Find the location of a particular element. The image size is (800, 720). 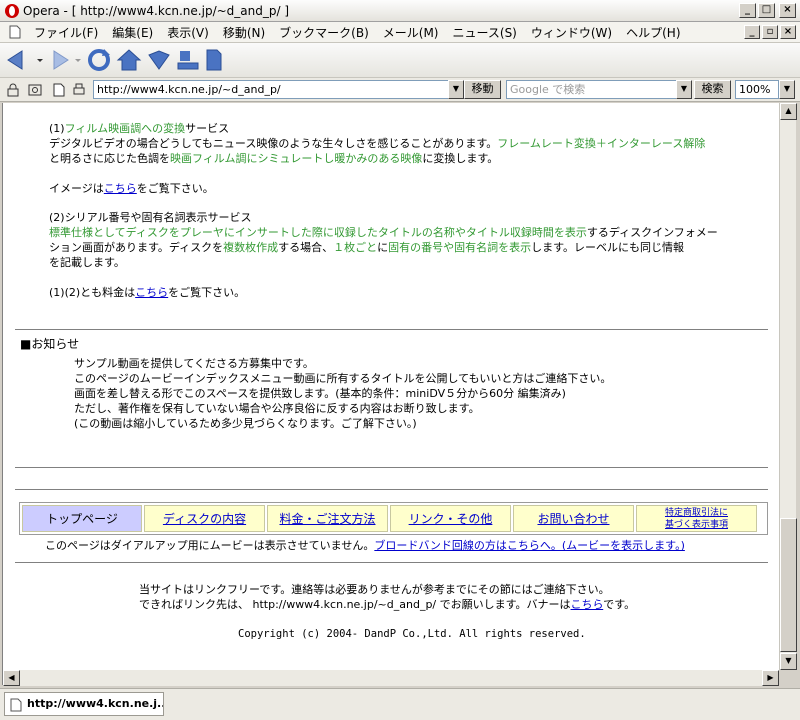

go-button: 移動 is located at coordinates (482, 89).